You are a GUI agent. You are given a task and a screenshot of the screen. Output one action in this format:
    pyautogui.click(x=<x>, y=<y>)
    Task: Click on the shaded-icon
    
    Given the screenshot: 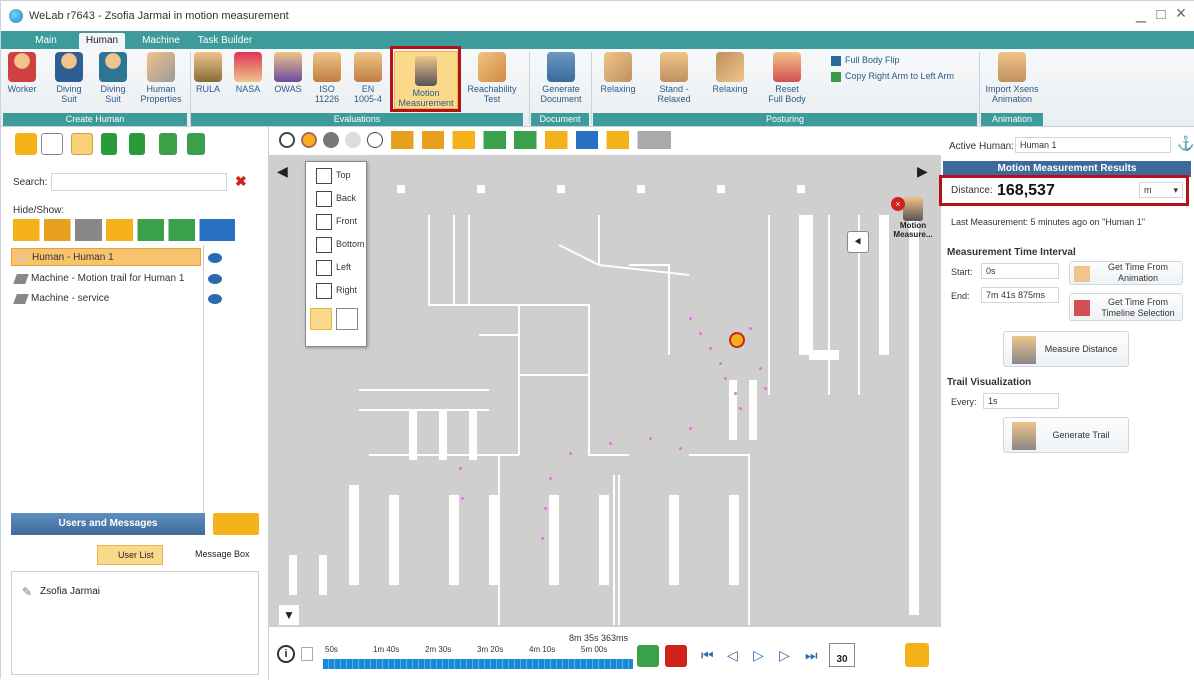 What is the action you would take?
    pyautogui.click(x=309, y=140)
    